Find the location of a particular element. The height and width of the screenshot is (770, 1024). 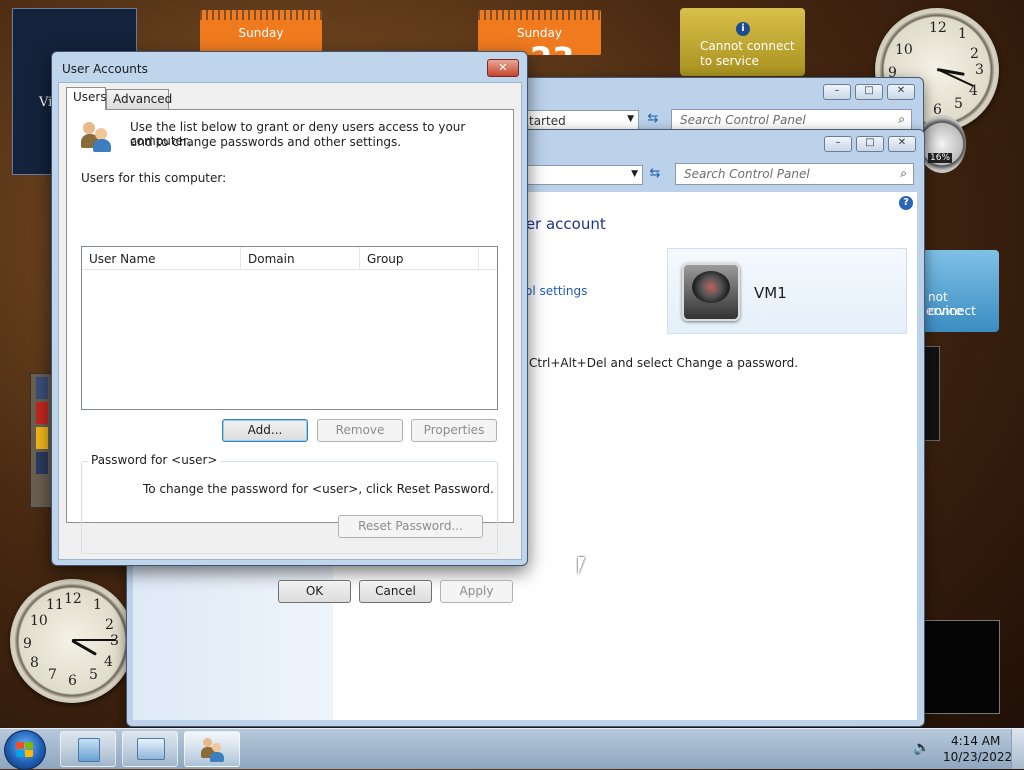

start-button is located at coordinates (25, 750).